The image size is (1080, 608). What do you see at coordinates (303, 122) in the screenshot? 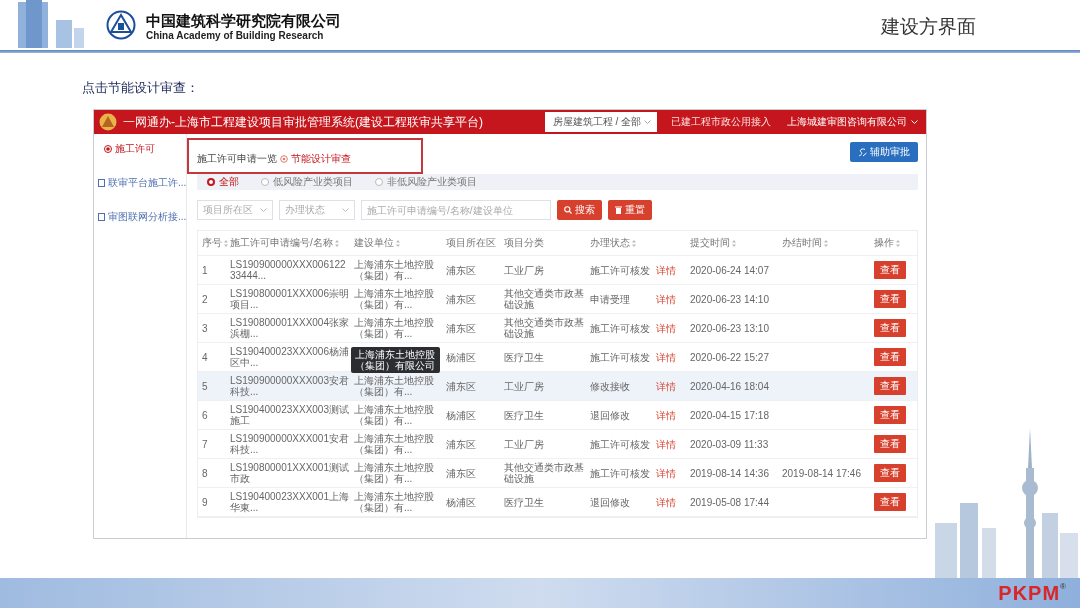
I see `app-title: 一网通办-上海市工程建设项目审批管理系统(建设工程联审共享平台)` at bounding box center [303, 122].